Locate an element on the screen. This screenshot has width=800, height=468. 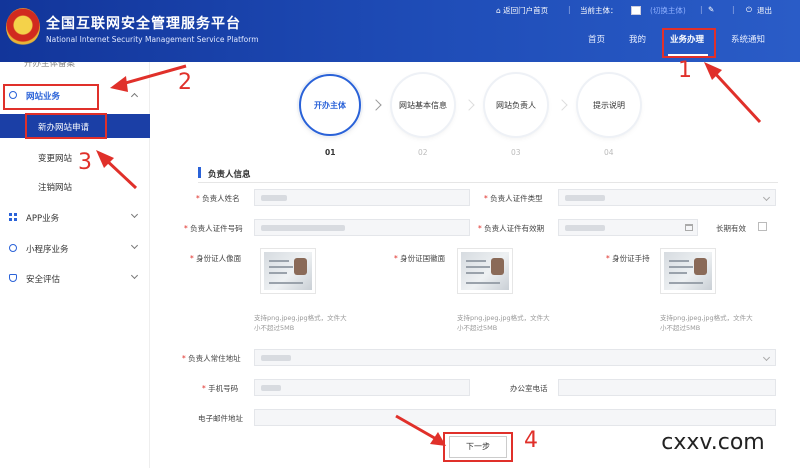
annotation-arrow-4-head is located at coordinates (438, 439).